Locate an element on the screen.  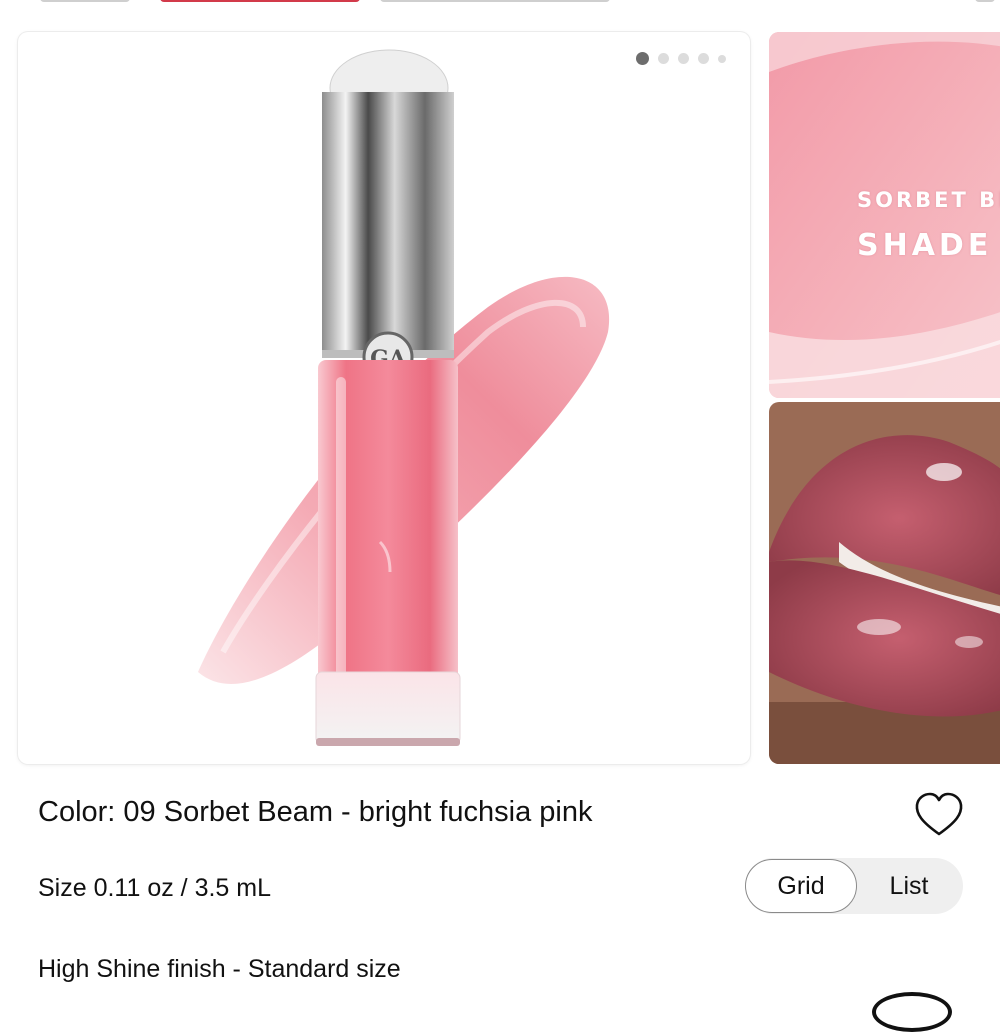
view-toggle: Grid List is located at coordinates (854, 886).